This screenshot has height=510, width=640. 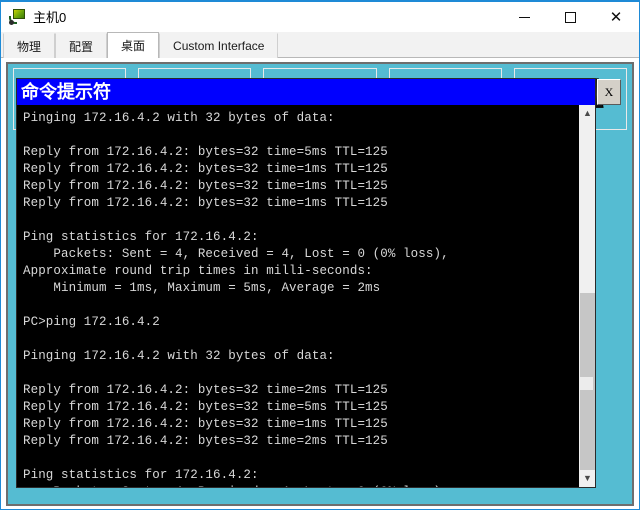 I want to click on host-device-icon, so click(x=18, y=17).